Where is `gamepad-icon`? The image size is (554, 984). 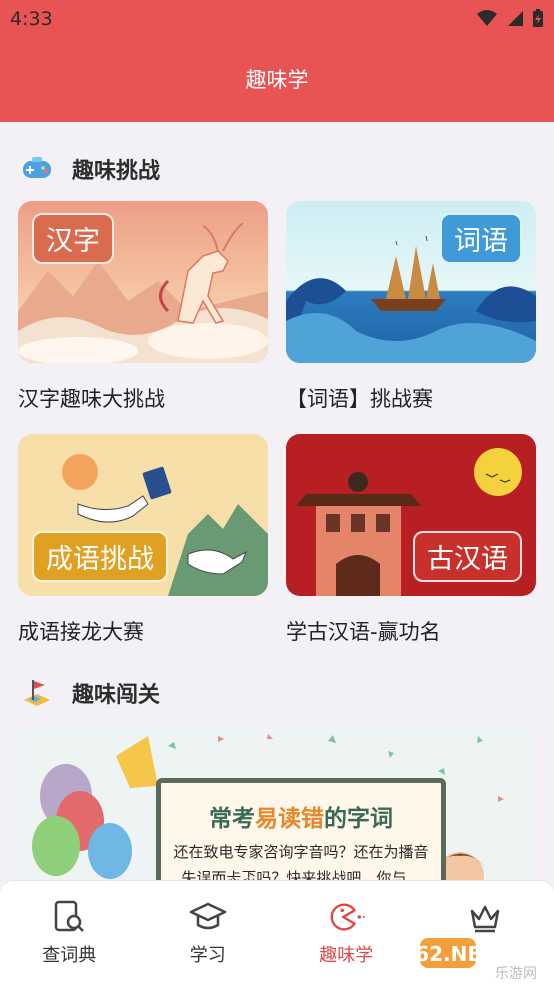 gamepad-icon is located at coordinates (37, 169).